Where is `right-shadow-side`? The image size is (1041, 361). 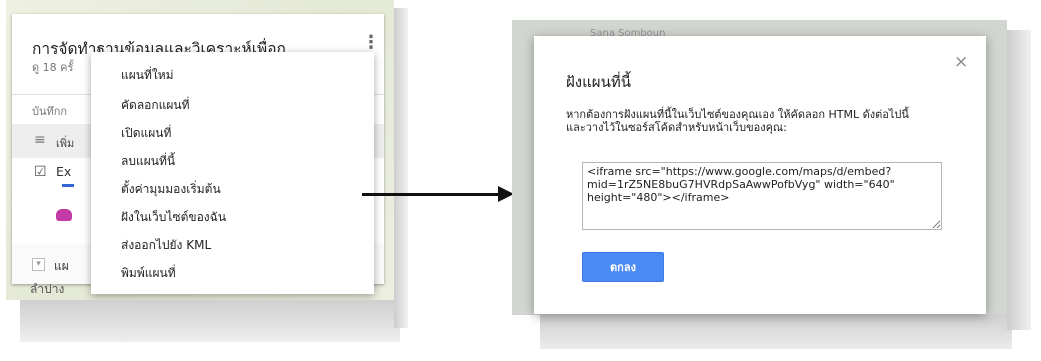 right-shadow-side is located at coordinates (1019, 180).